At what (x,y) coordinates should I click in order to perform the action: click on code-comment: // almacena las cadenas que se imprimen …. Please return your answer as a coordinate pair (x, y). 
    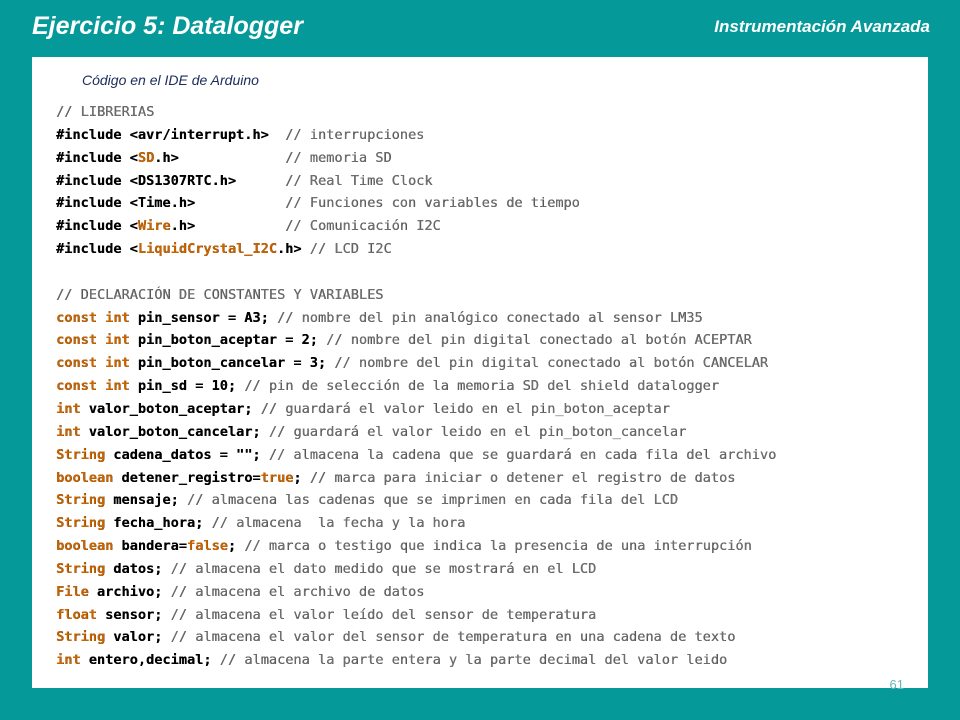
    Looking at the image, I should click on (432, 500).